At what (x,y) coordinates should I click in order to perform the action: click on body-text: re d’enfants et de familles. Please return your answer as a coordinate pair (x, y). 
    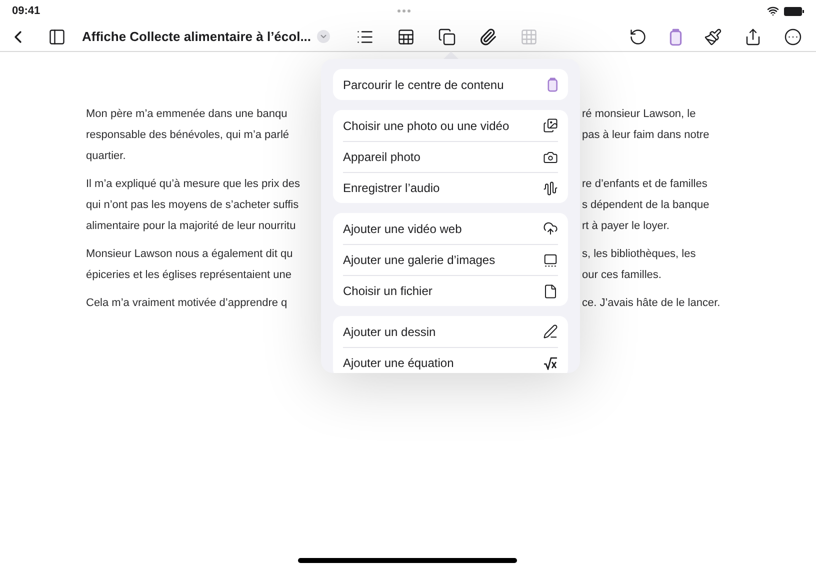
    Looking at the image, I should click on (645, 184).